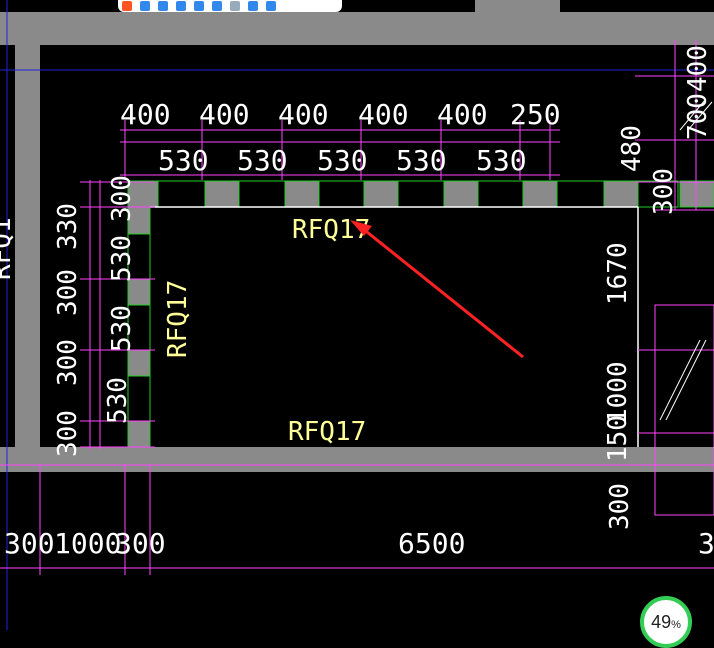  What do you see at coordinates (29, 543) in the screenshot?
I see `bottom-dim-300a: 300` at bounding box center [29, 543].